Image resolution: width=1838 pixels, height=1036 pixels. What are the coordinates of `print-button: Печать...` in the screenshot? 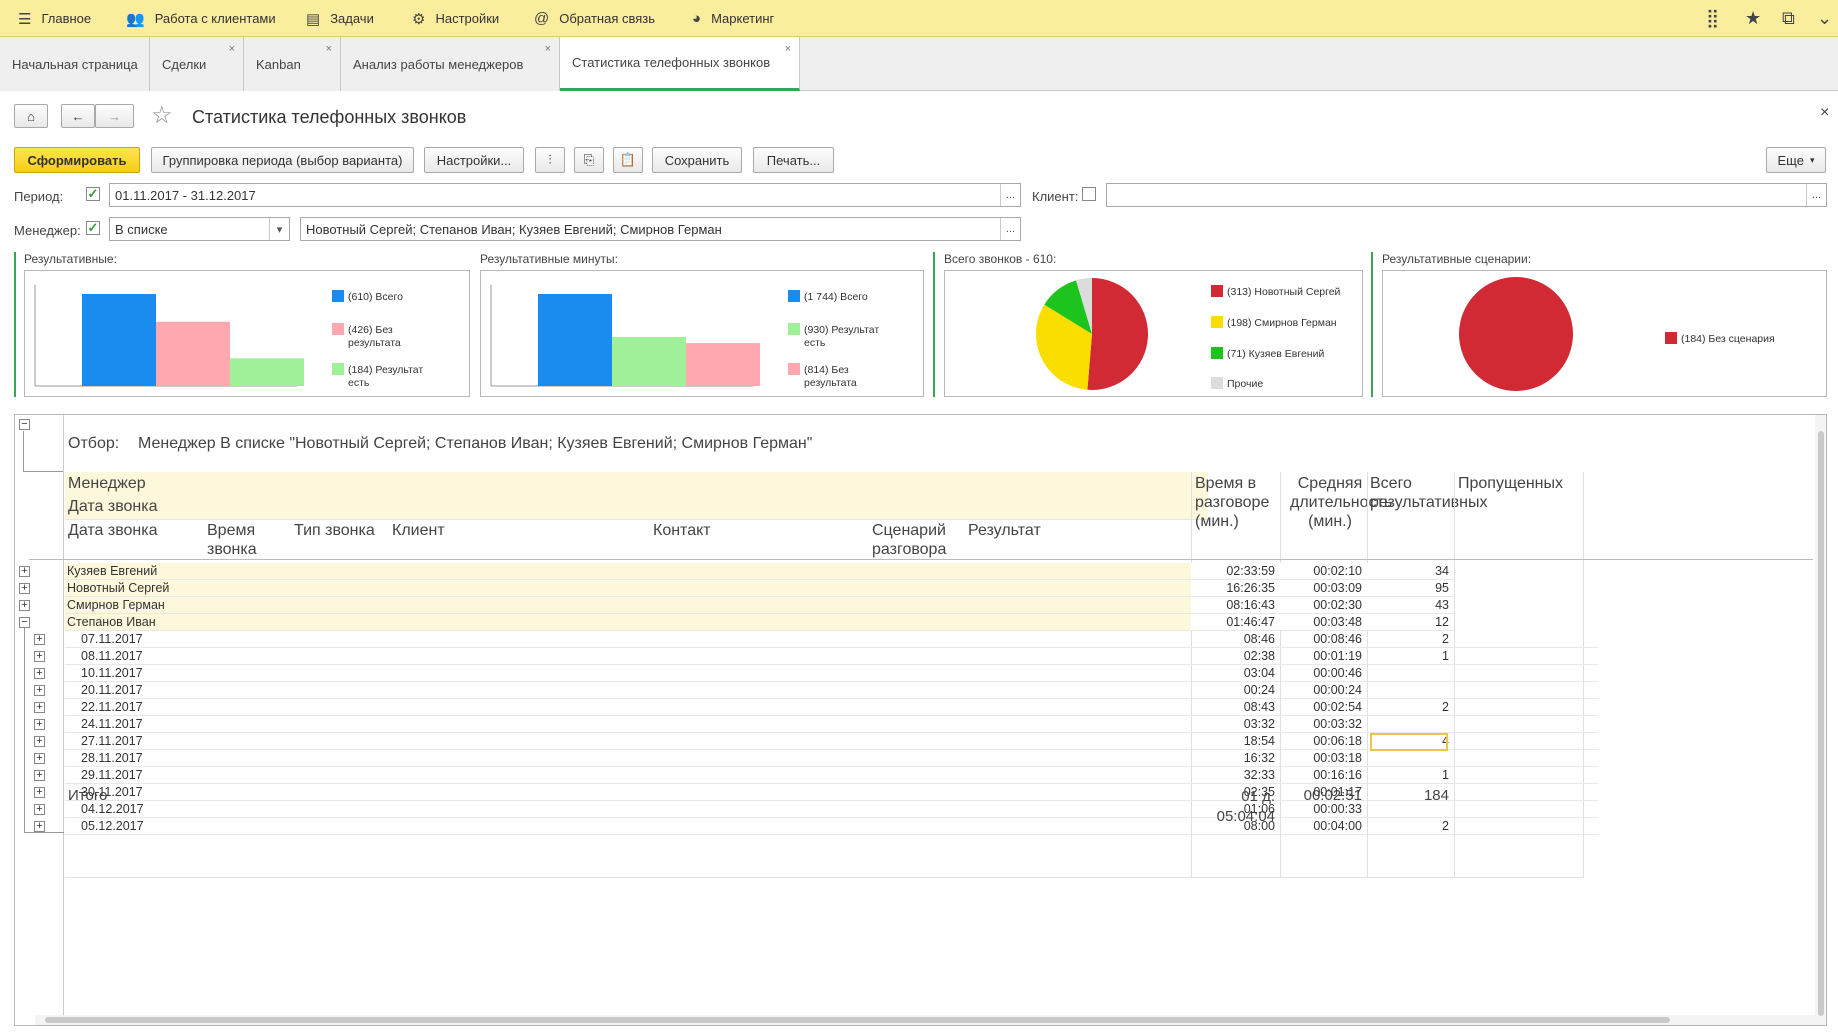 It's located at (793, 160).